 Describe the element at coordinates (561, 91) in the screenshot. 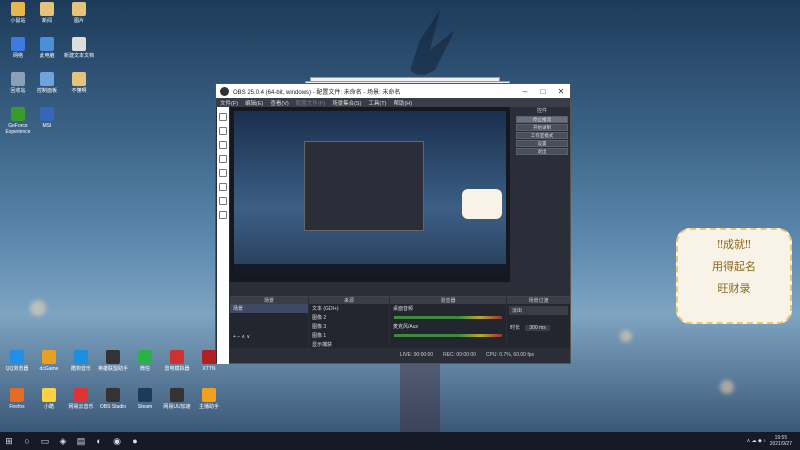

I see `close-button: ✕` at that location.